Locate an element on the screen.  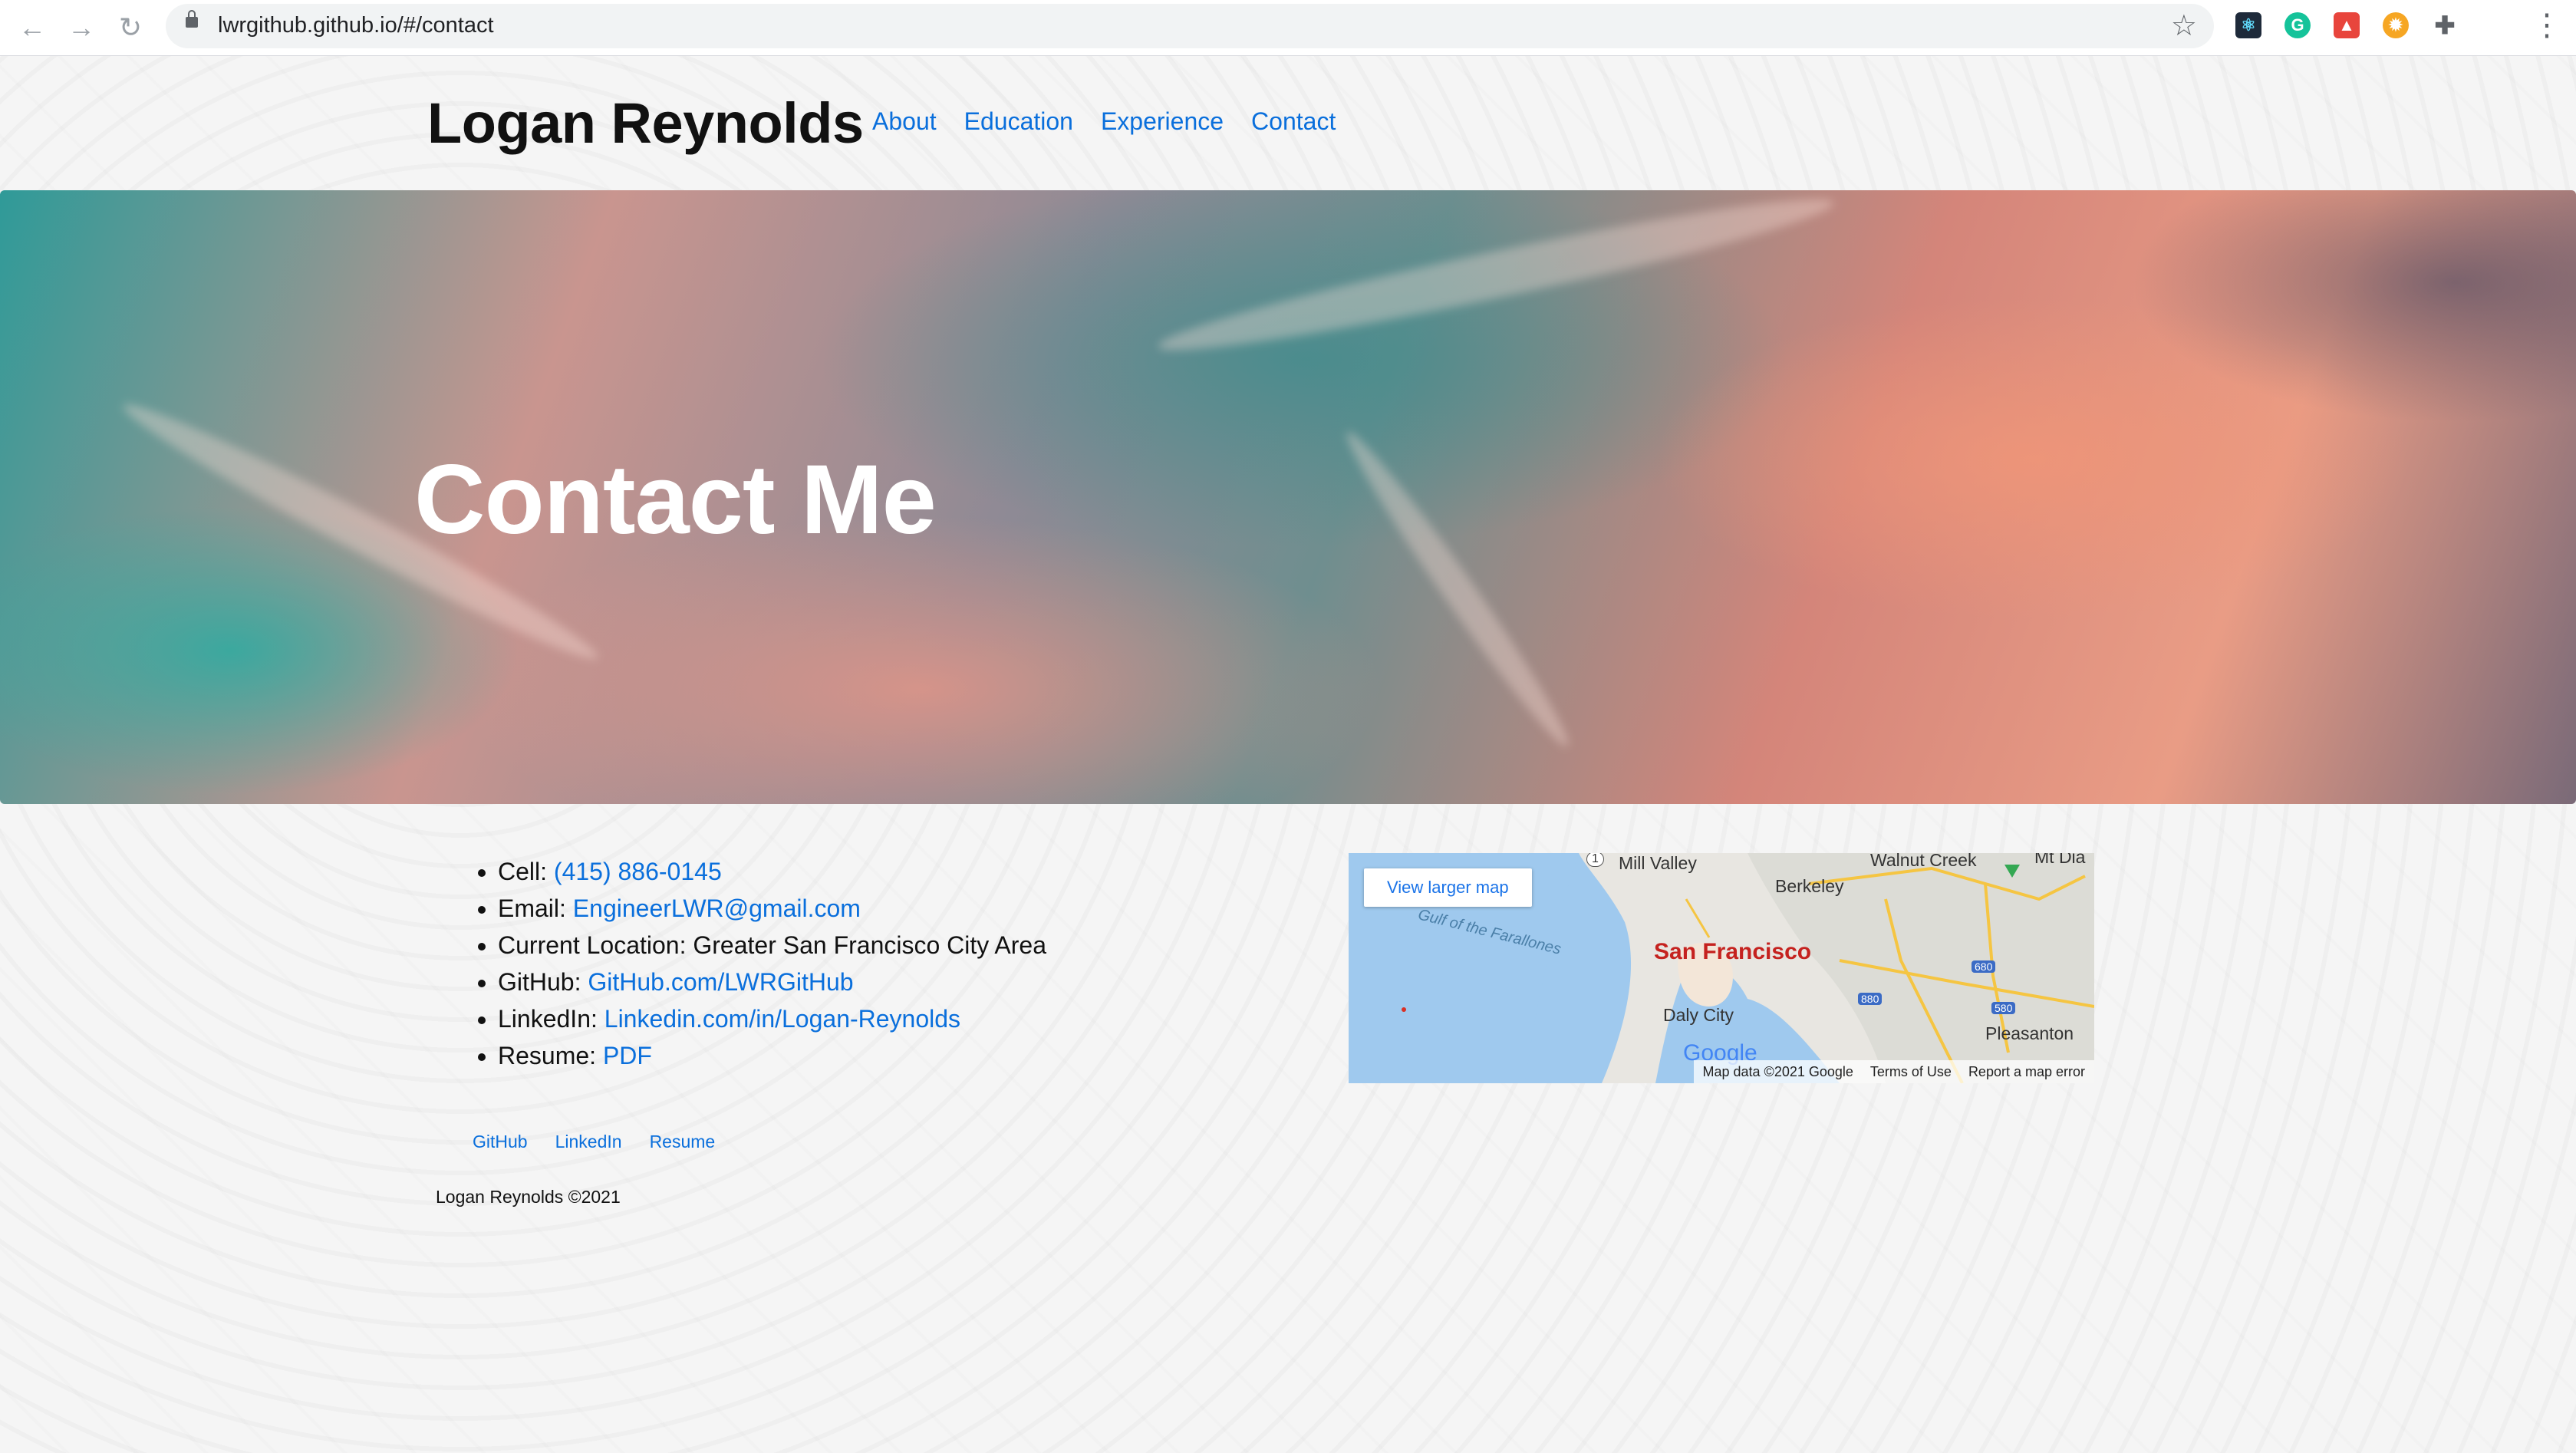
resume-pdf-link: PDF is located at coordinates (627, 1055).